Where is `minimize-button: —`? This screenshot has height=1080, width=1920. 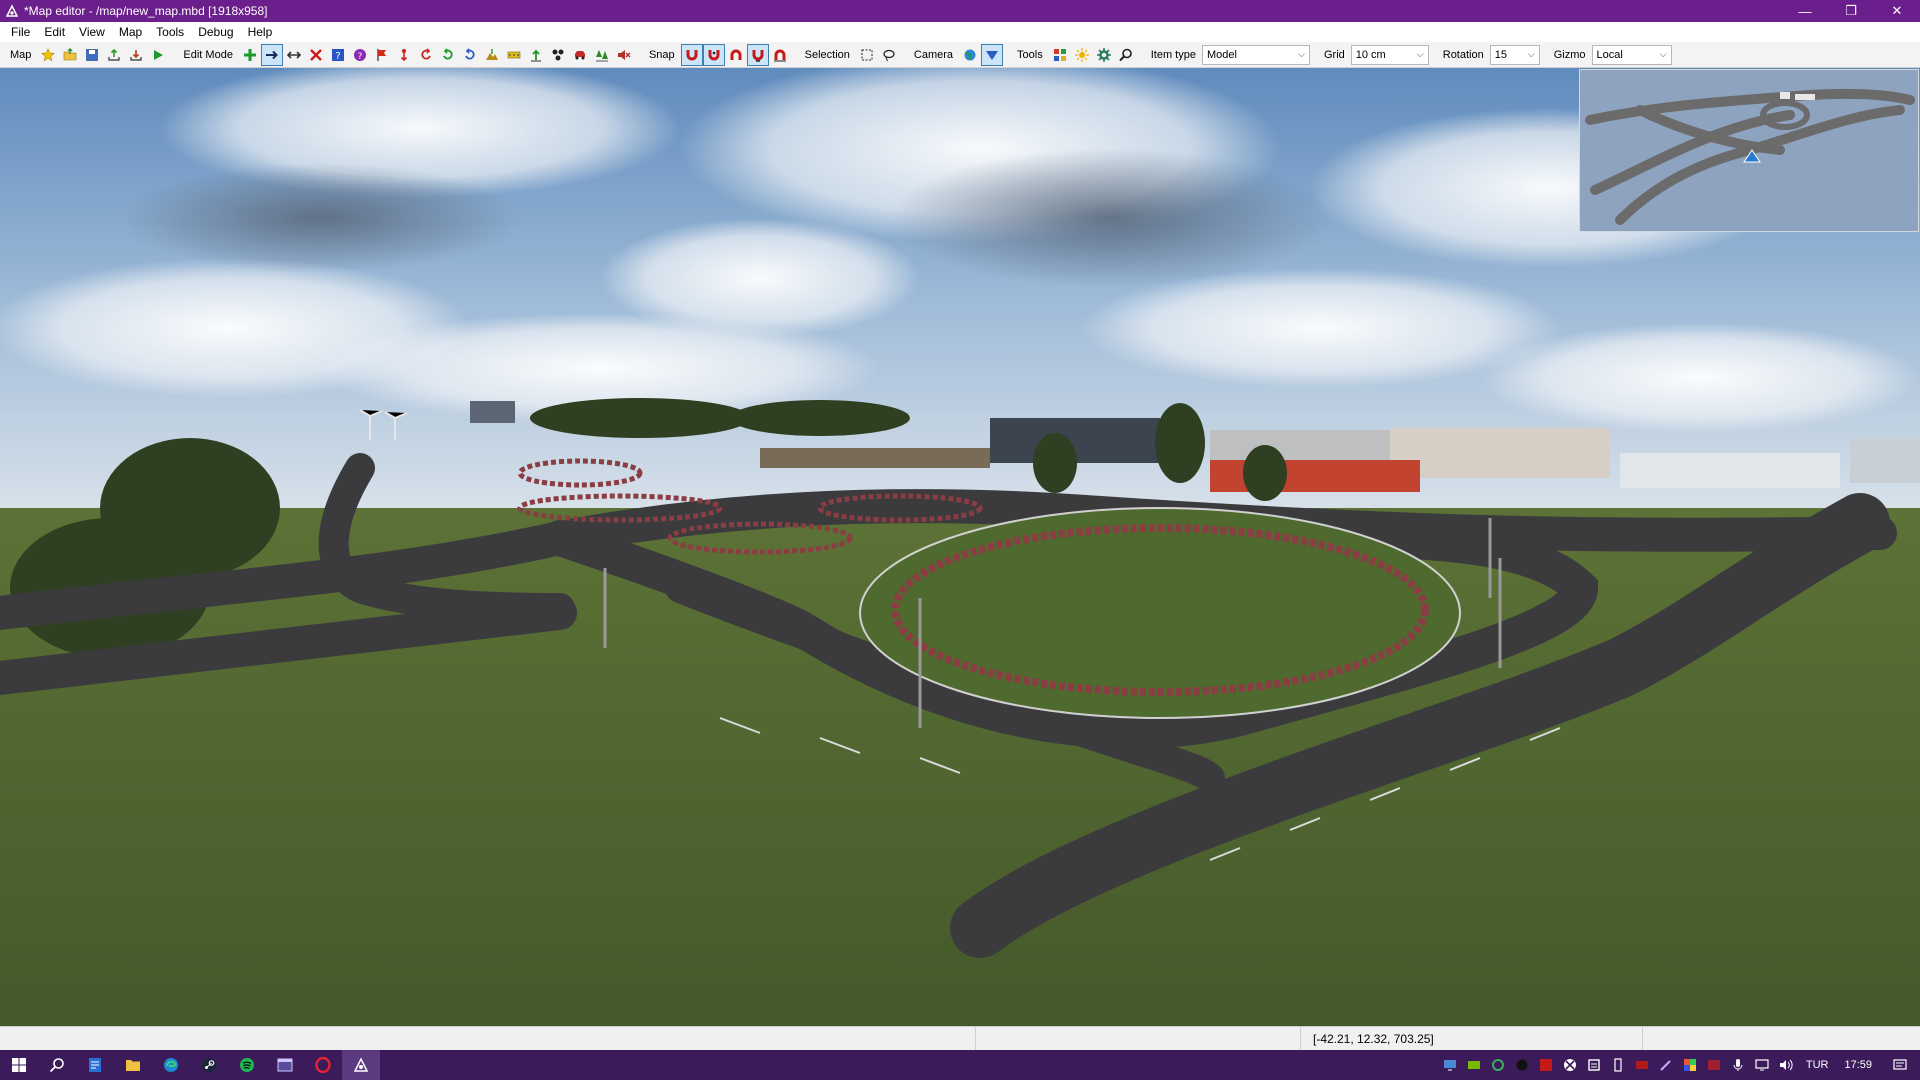
minimize-button: — is located at coordinates (1805, 11).